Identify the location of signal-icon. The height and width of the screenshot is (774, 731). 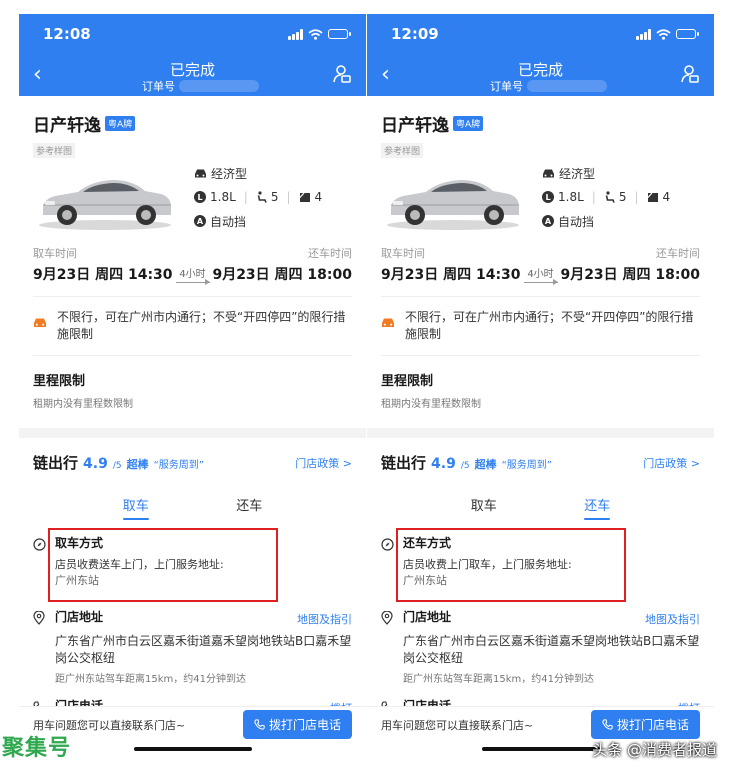
(295, 34).